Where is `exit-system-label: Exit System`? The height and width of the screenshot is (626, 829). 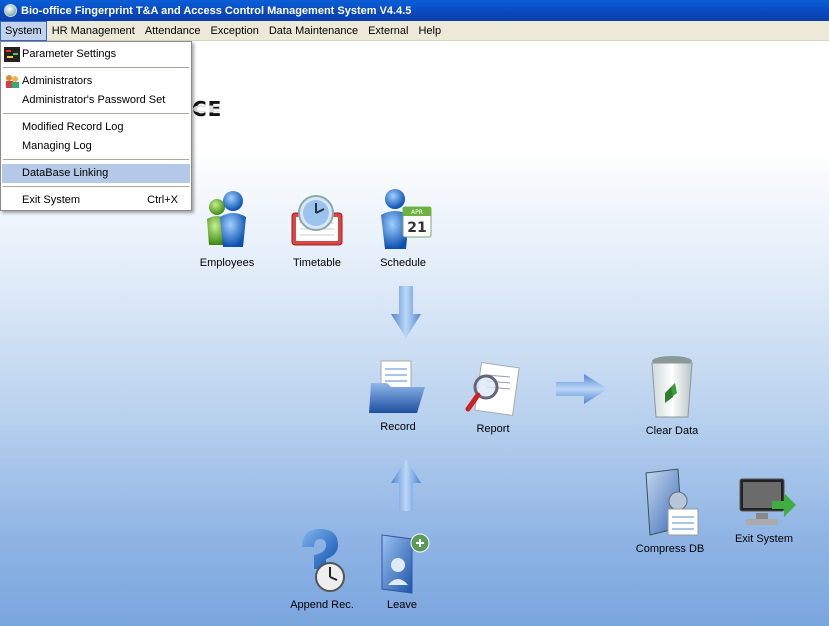
exit-system-label: Exit System is located at coordinates (764, 539).